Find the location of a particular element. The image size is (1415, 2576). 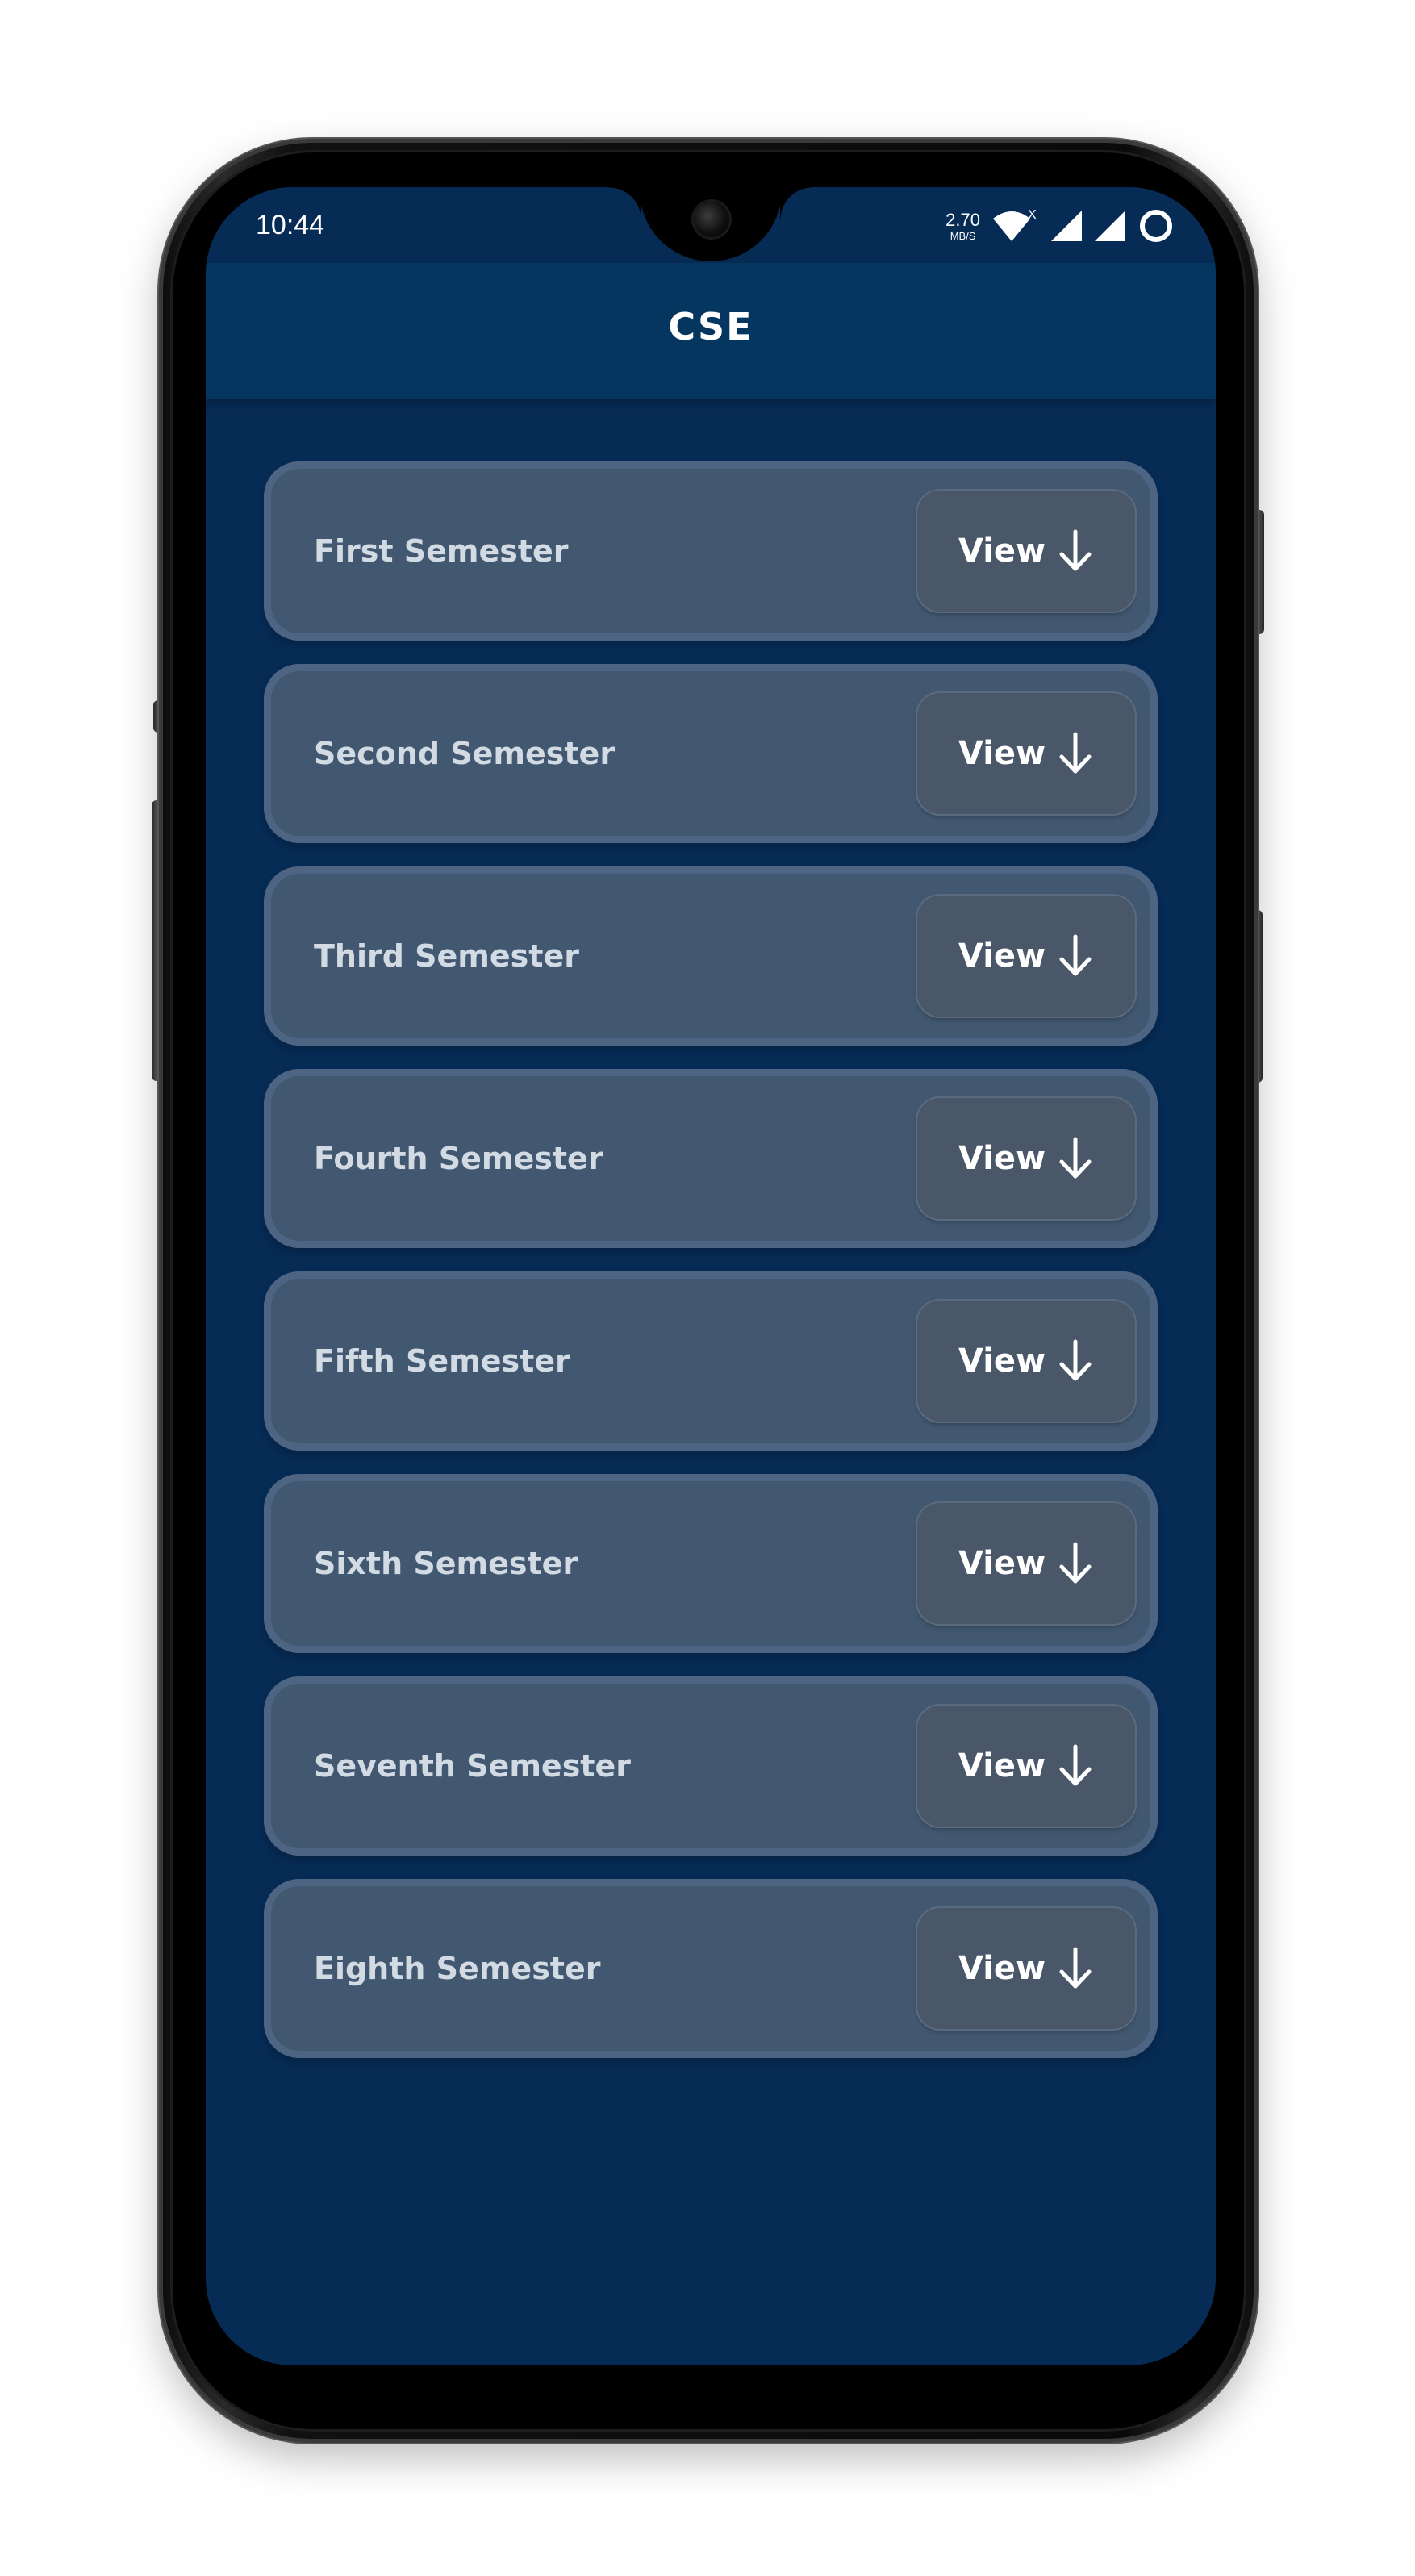

semester-label: Third Semester is located at coordinates (446, 956).